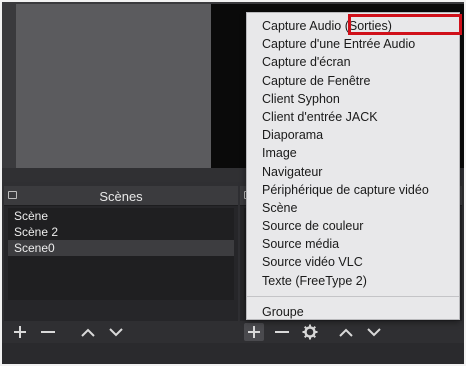 Image resolution: width=466 pixels, height=366 pixels. I want to click on source-properties-button, so click(310, 332).